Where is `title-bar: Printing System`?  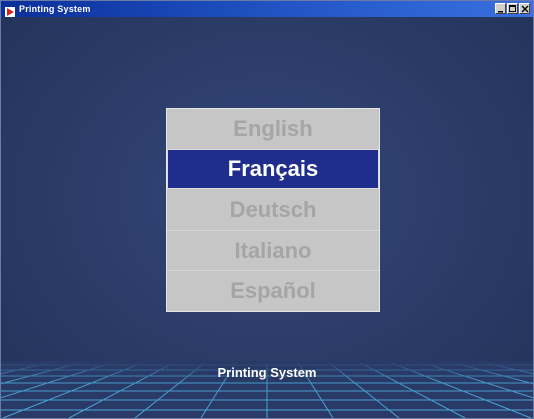
title-bar: Printing System is located at coordinates (267, 9).